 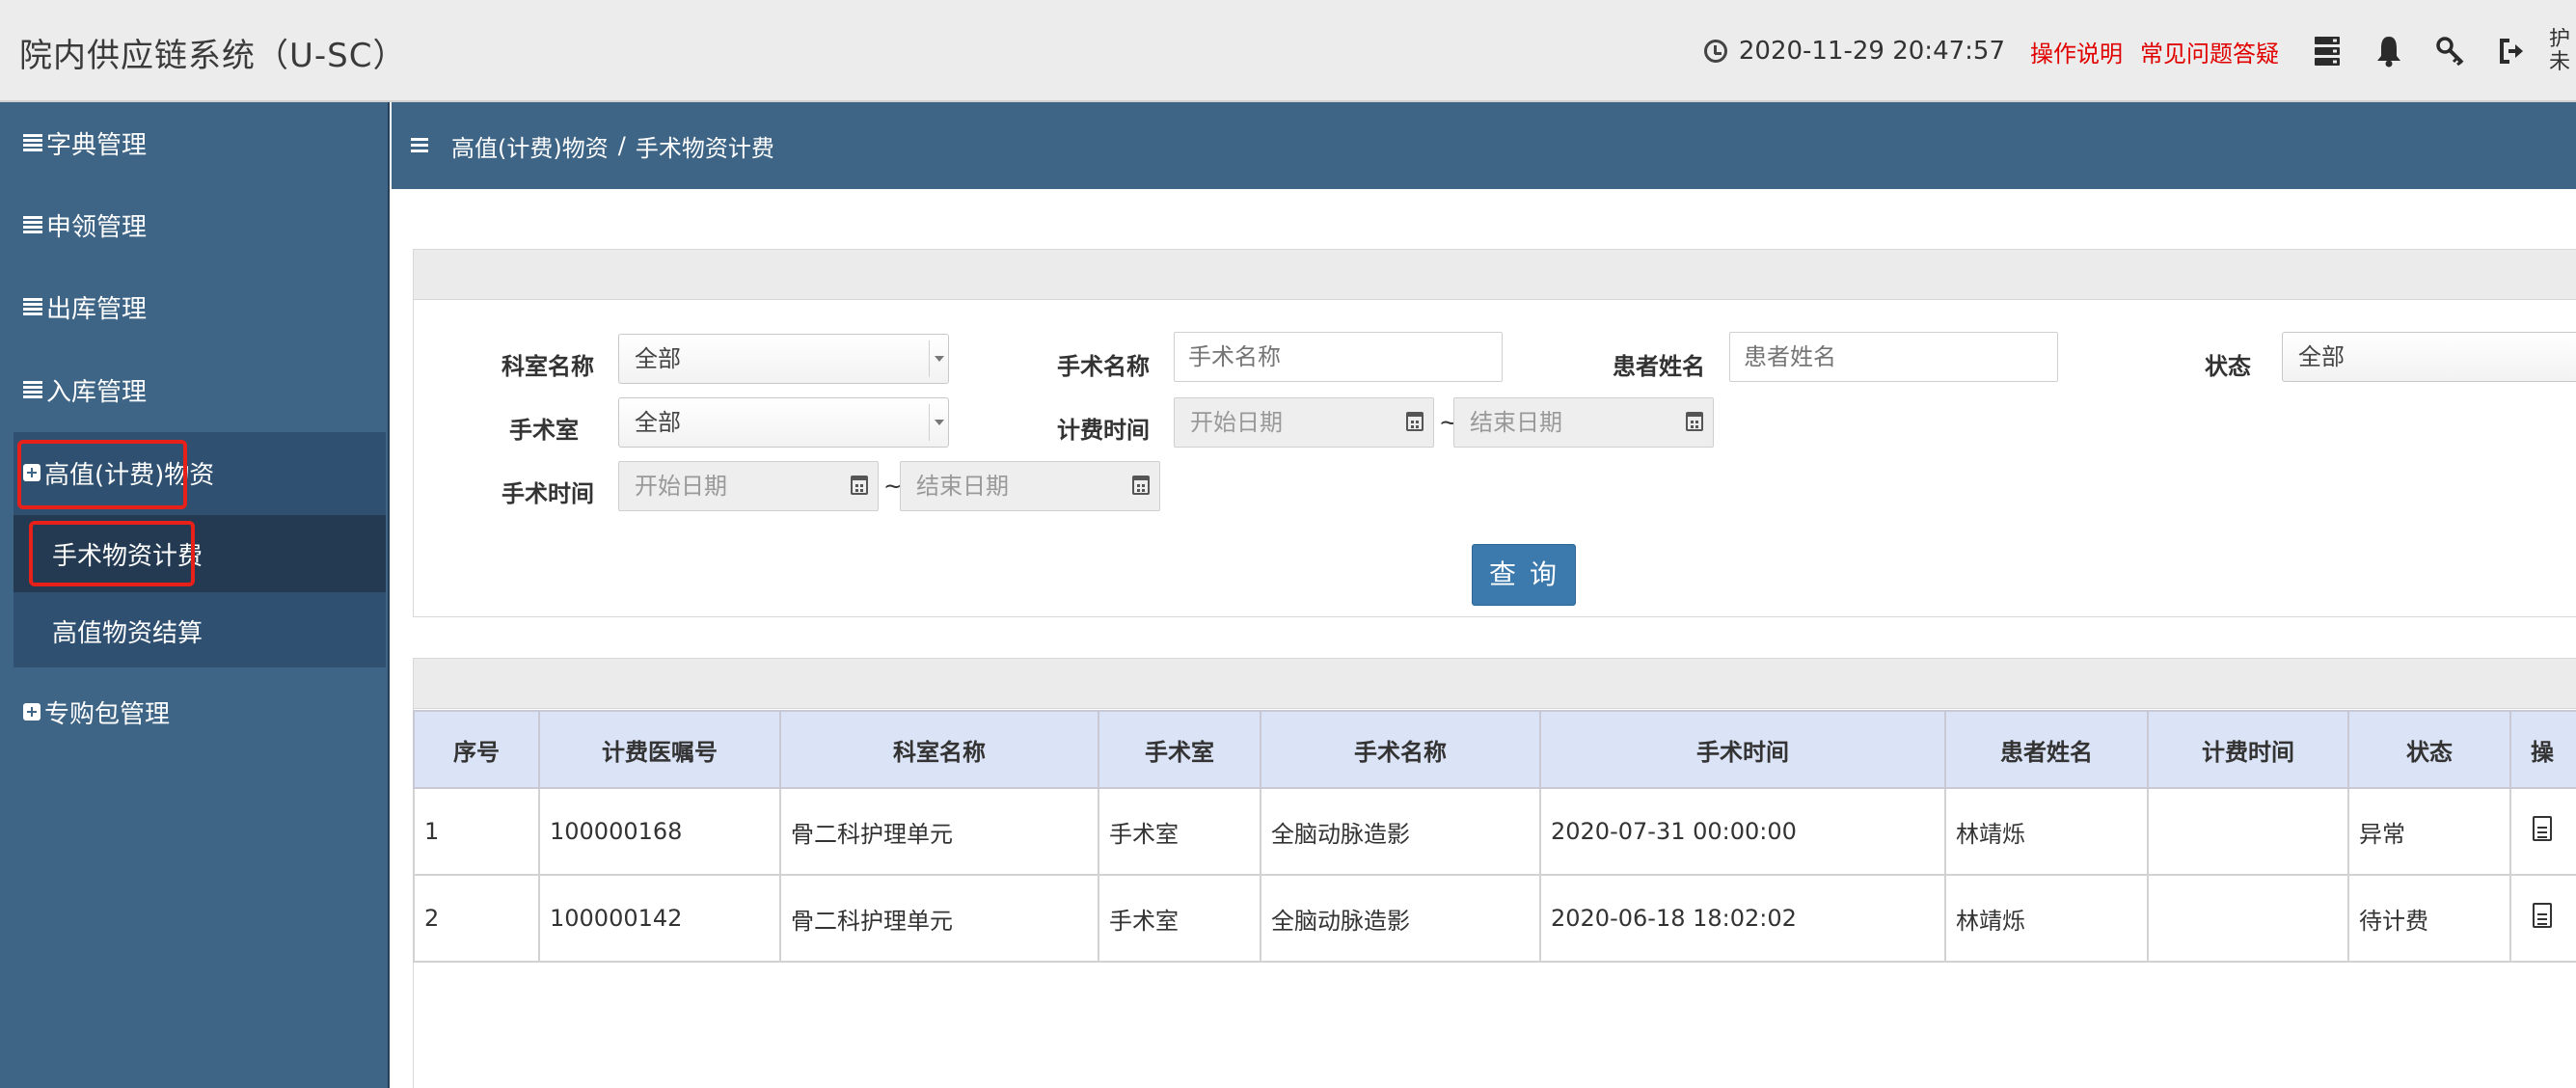 I want to click on sidebar-item-label: 高值物资结算, so click(x=127, y=633).